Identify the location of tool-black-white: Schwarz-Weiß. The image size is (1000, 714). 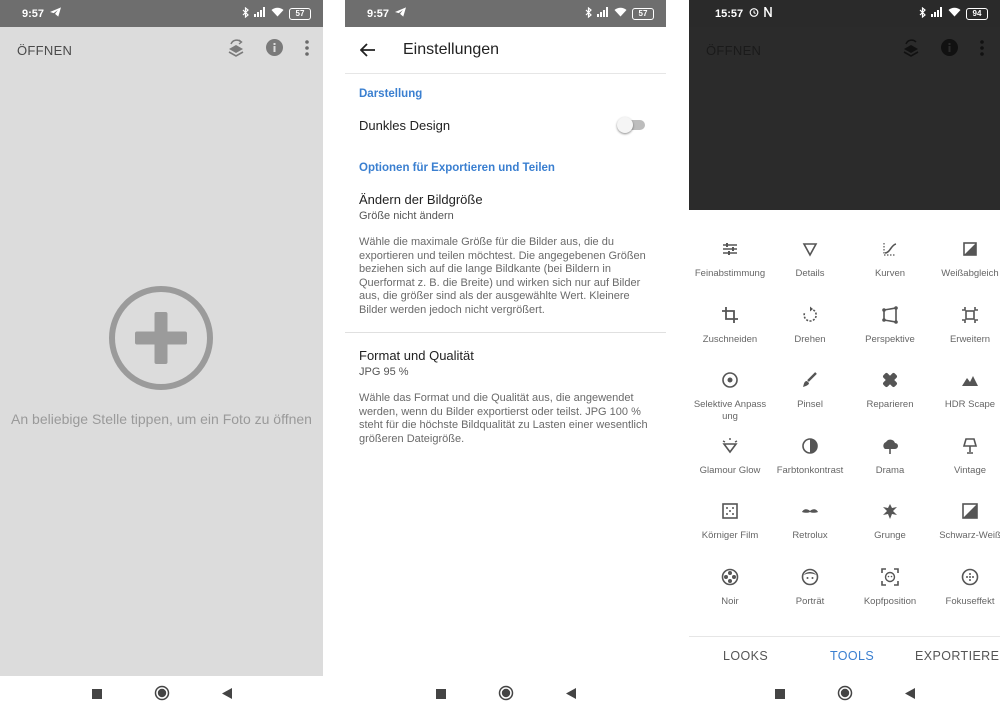
(966, 521).